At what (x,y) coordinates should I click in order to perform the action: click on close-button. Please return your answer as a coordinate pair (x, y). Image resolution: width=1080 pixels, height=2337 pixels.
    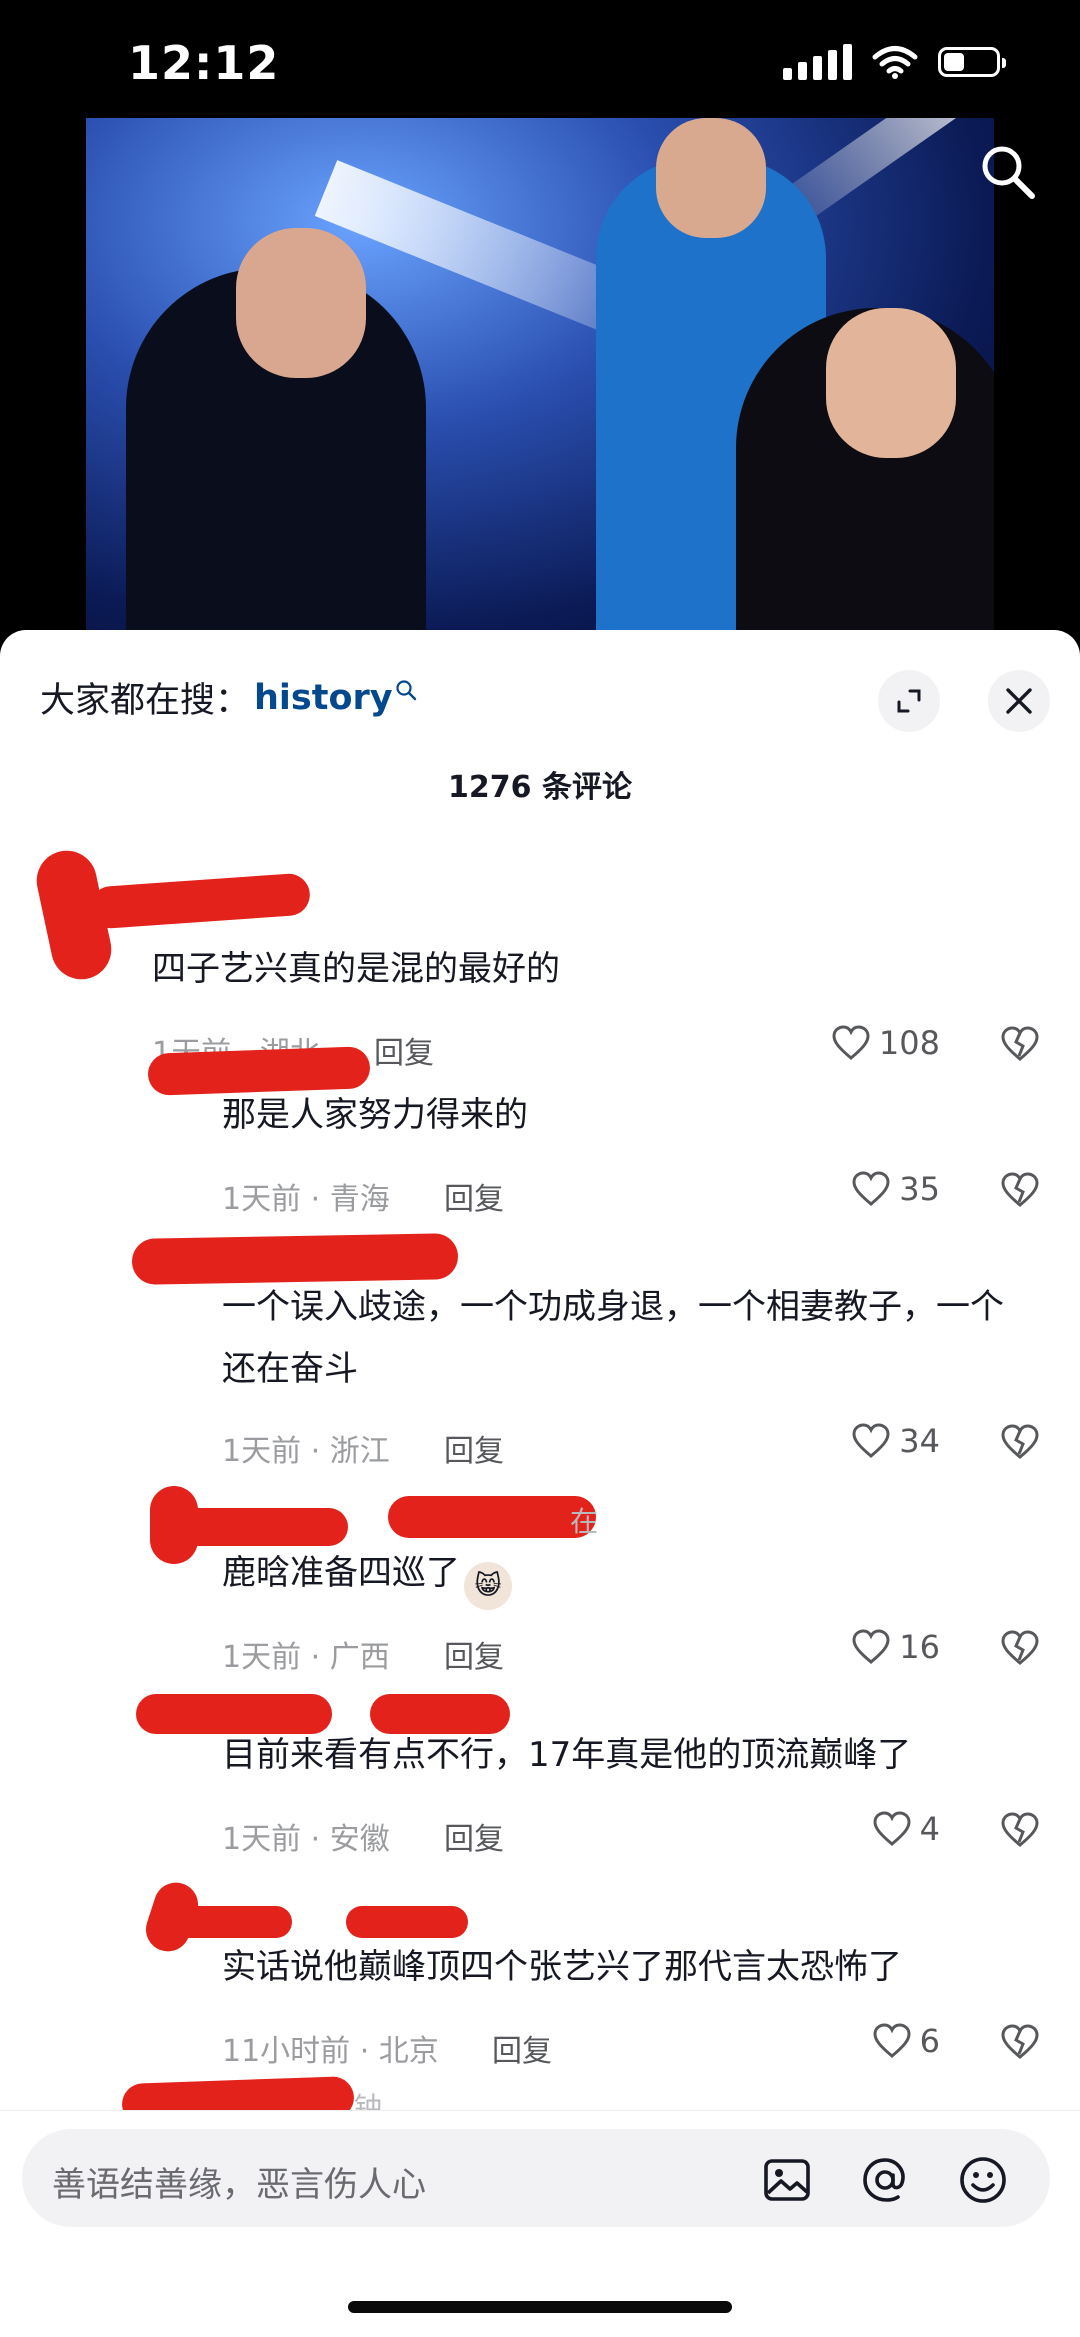
    Looking at the image, I should click on (1019, 701).